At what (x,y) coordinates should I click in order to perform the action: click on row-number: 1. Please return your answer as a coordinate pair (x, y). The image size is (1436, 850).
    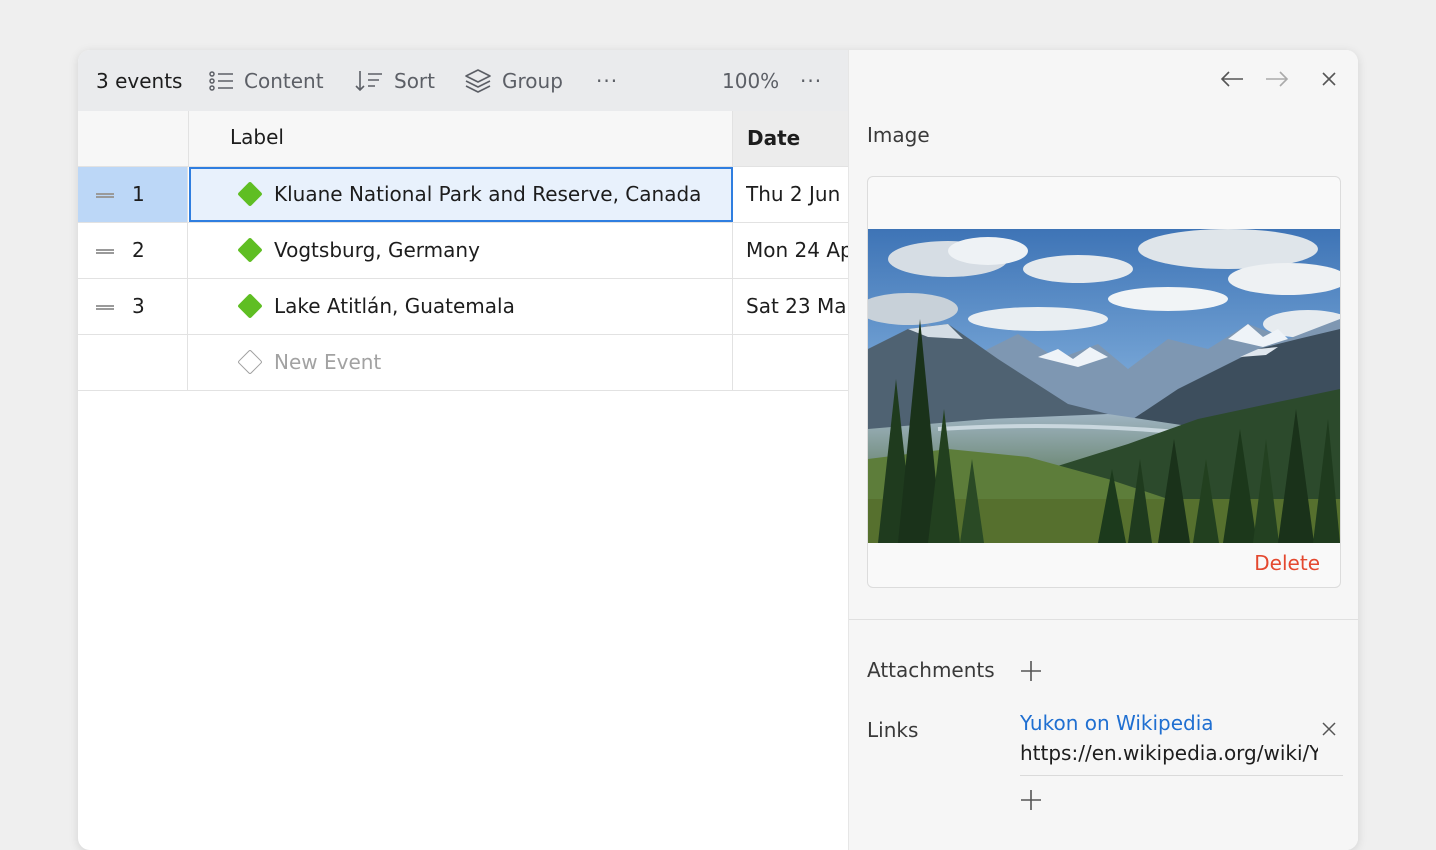
    Looking at the image, I should click on (138, 194).